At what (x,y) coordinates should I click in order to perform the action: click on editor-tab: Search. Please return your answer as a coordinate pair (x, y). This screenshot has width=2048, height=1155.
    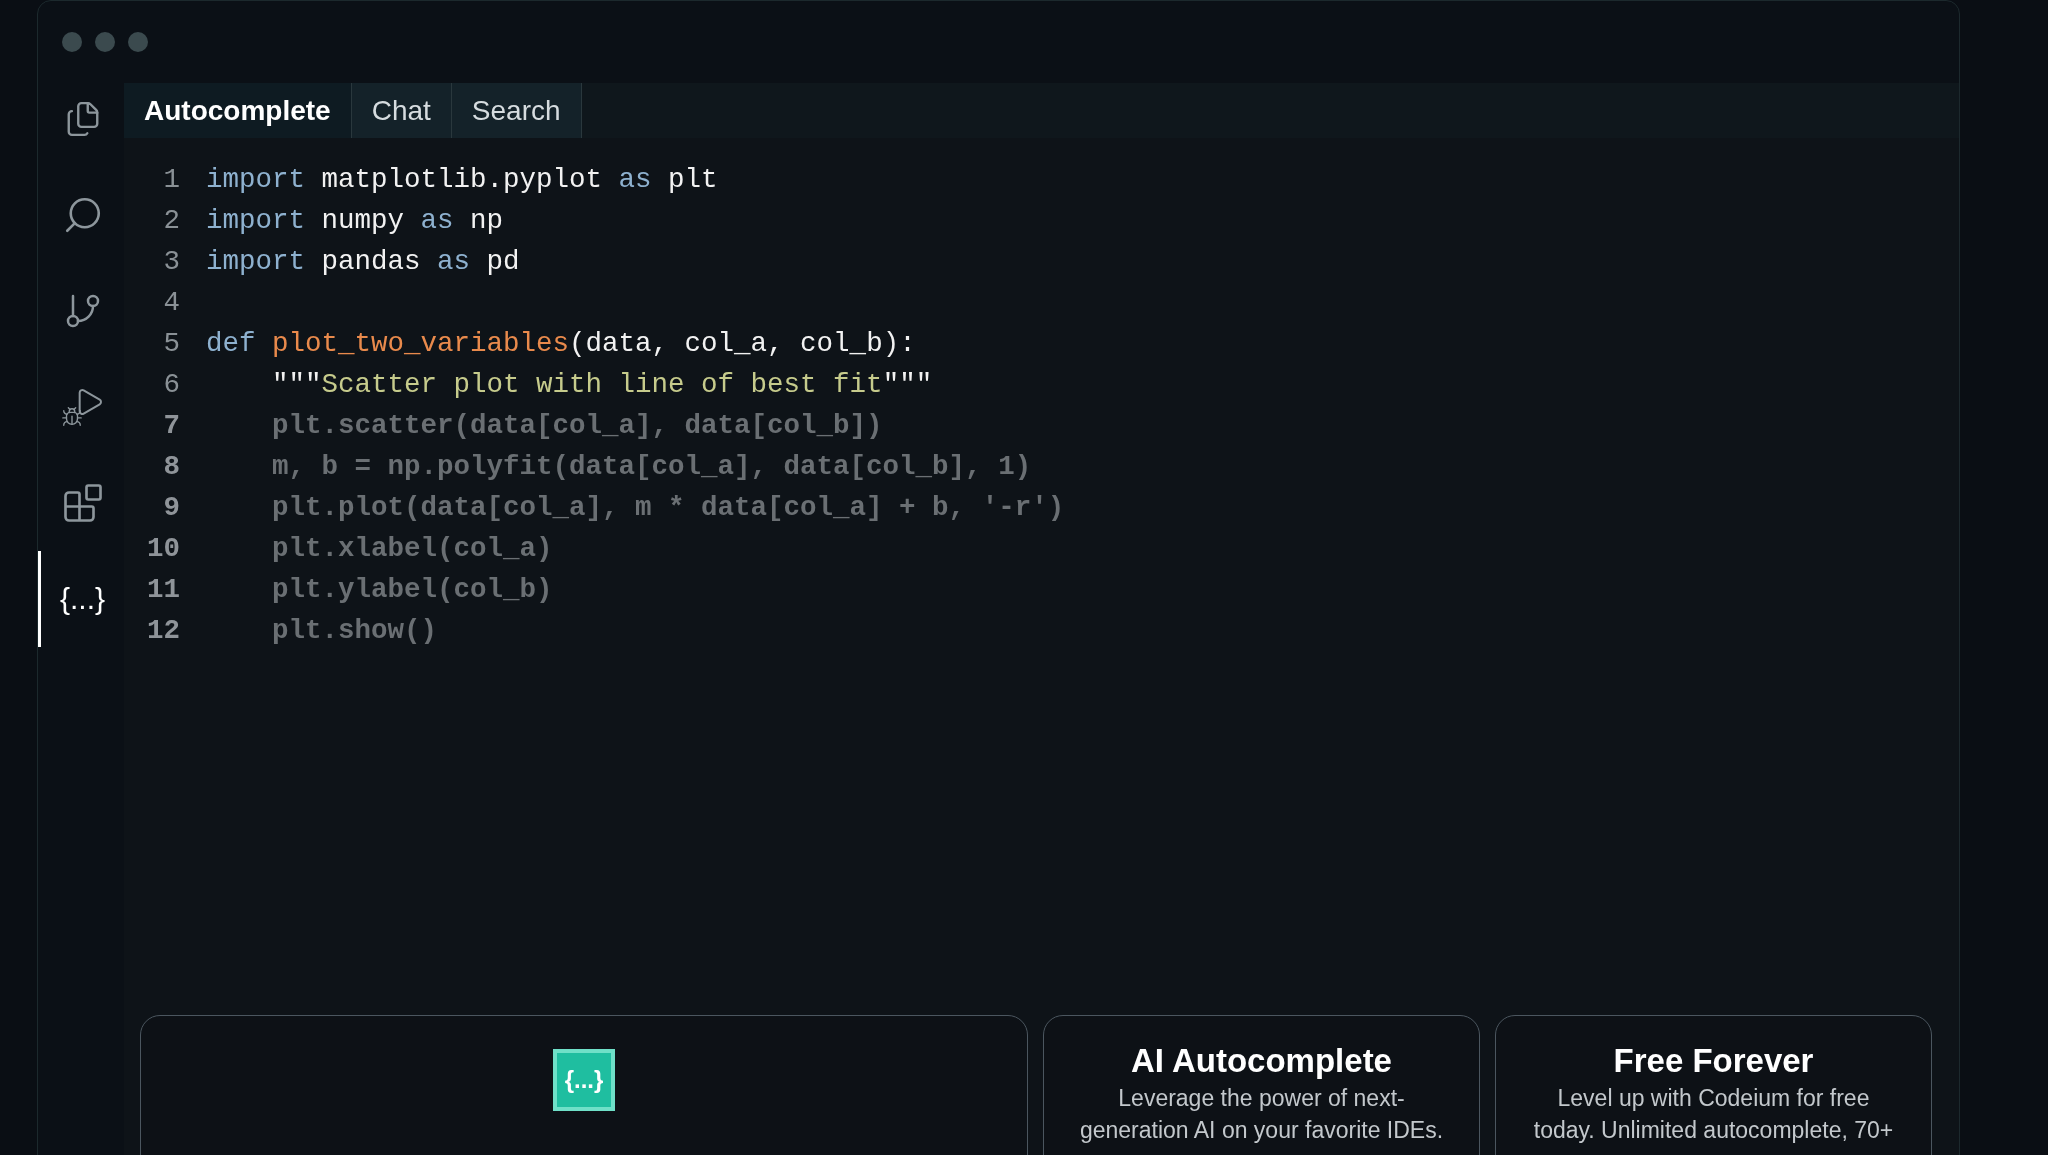
    Looking at the image, I should click on (516, 110).